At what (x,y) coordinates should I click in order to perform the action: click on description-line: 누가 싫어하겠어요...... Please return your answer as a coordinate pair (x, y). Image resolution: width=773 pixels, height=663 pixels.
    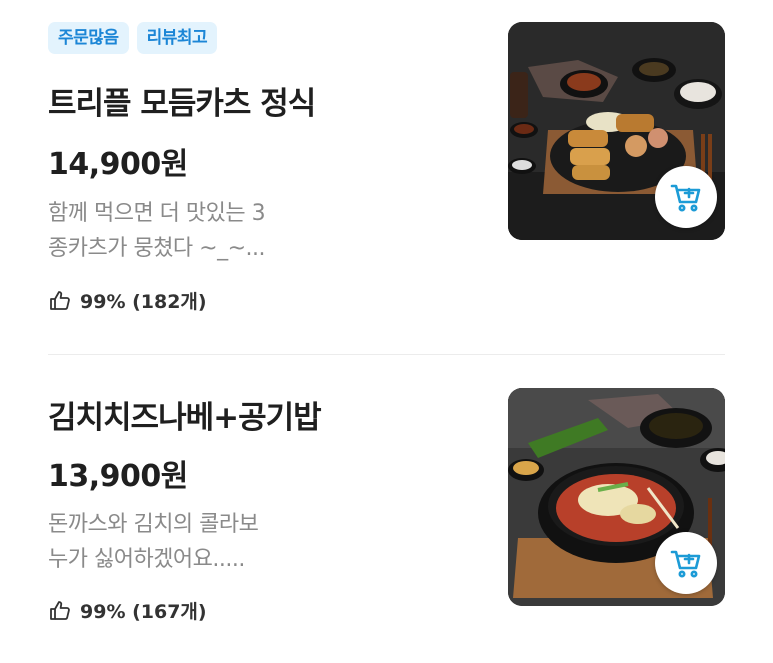
    Looking at the image, I should click on (146, 559).